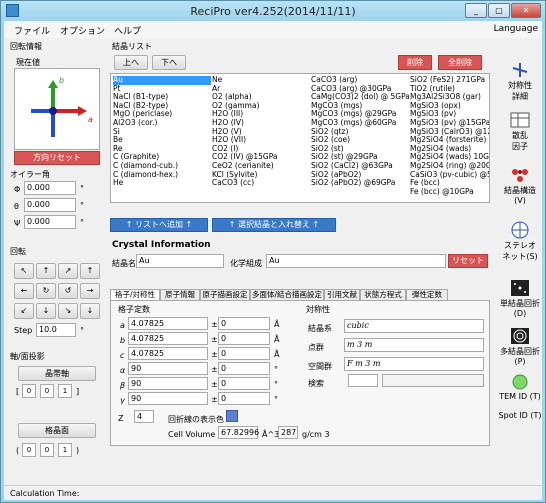  Describe the element at coordinates (460, 62) in the screenshot. I see `delete-all-button: 全削除` at that location.